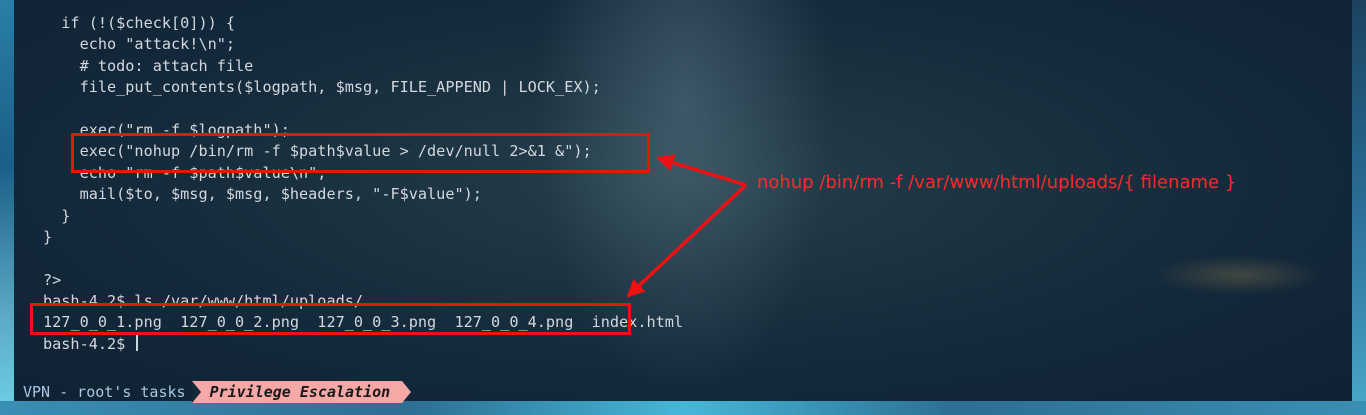 This screenshot has width=1366, height=415. What do you see at coordinates (301, 392) in the screenshot?
I see `tab-privilege-escalation: Privilege Escalation` at bounding box center [301, 392].